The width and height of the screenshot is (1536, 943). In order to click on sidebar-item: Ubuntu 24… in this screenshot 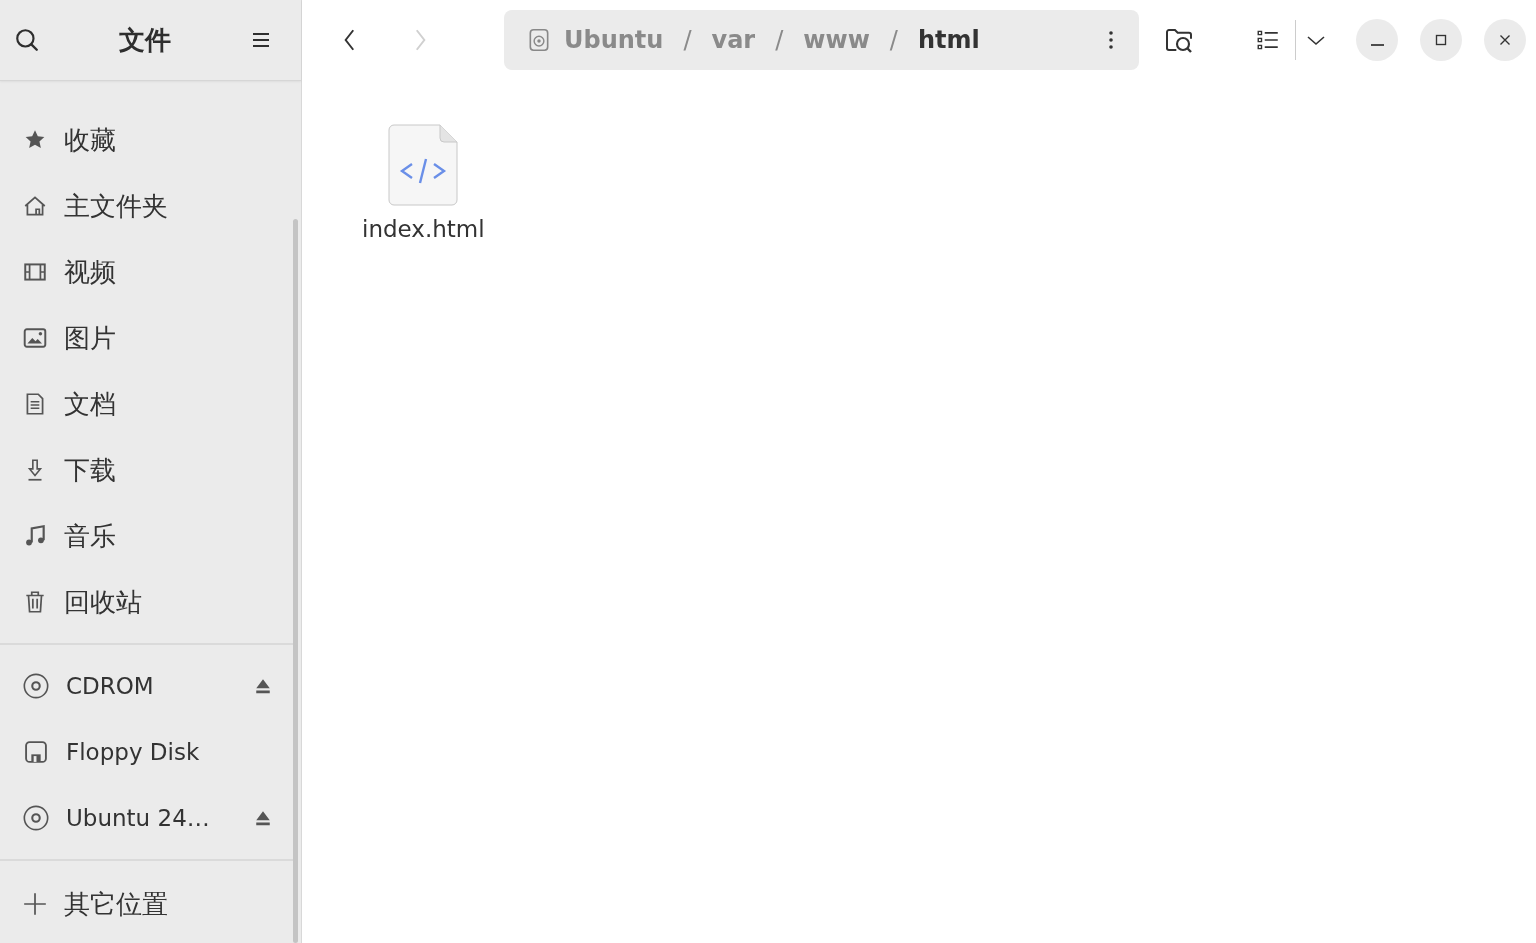, I will do `click(146, 818)`.